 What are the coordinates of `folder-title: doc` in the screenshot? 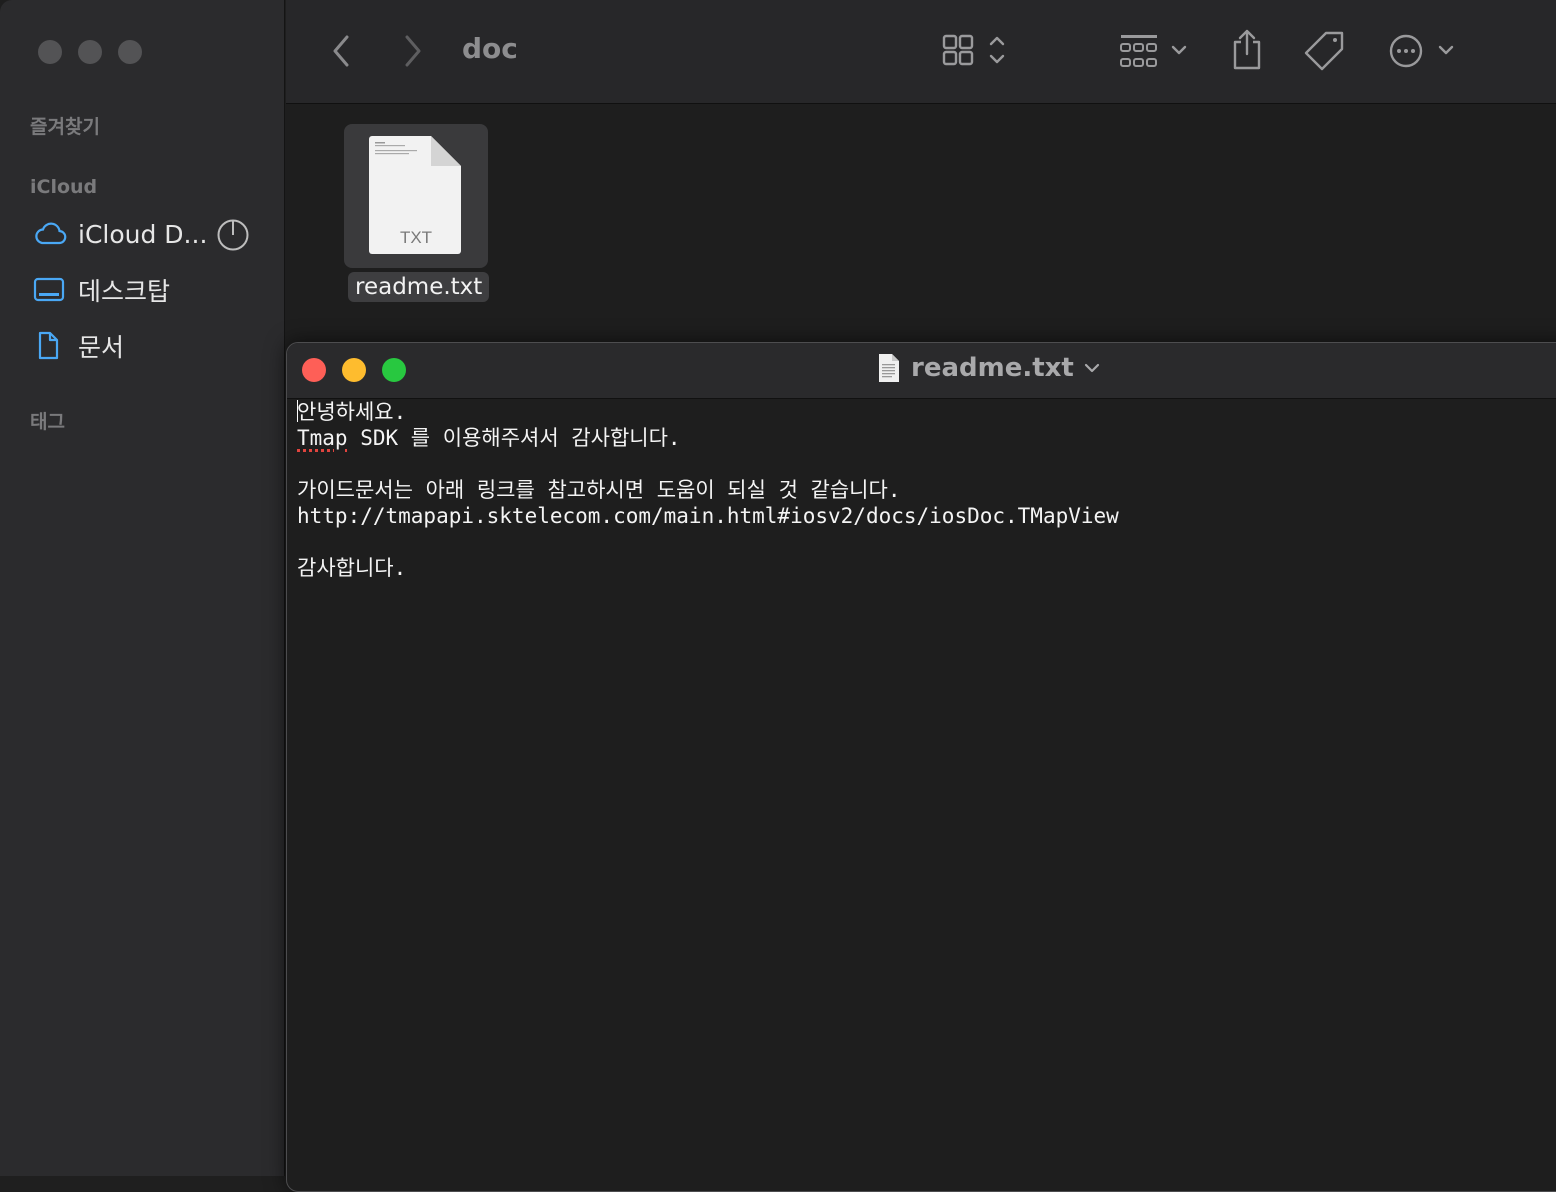 It's located at (490, 48).